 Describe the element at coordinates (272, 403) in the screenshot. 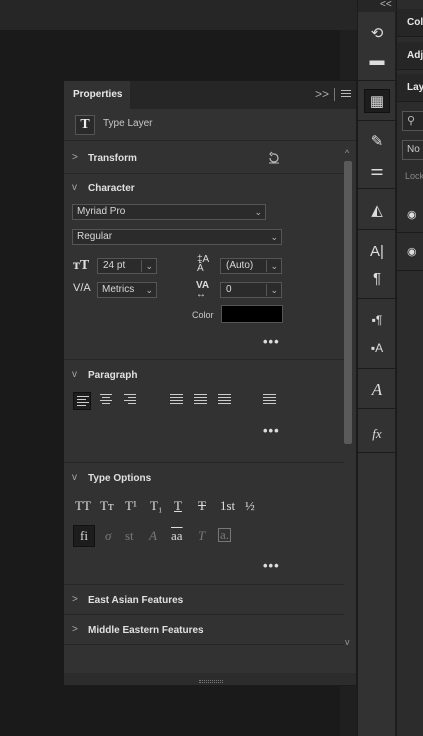

I see `justify-all-icon` at that location.